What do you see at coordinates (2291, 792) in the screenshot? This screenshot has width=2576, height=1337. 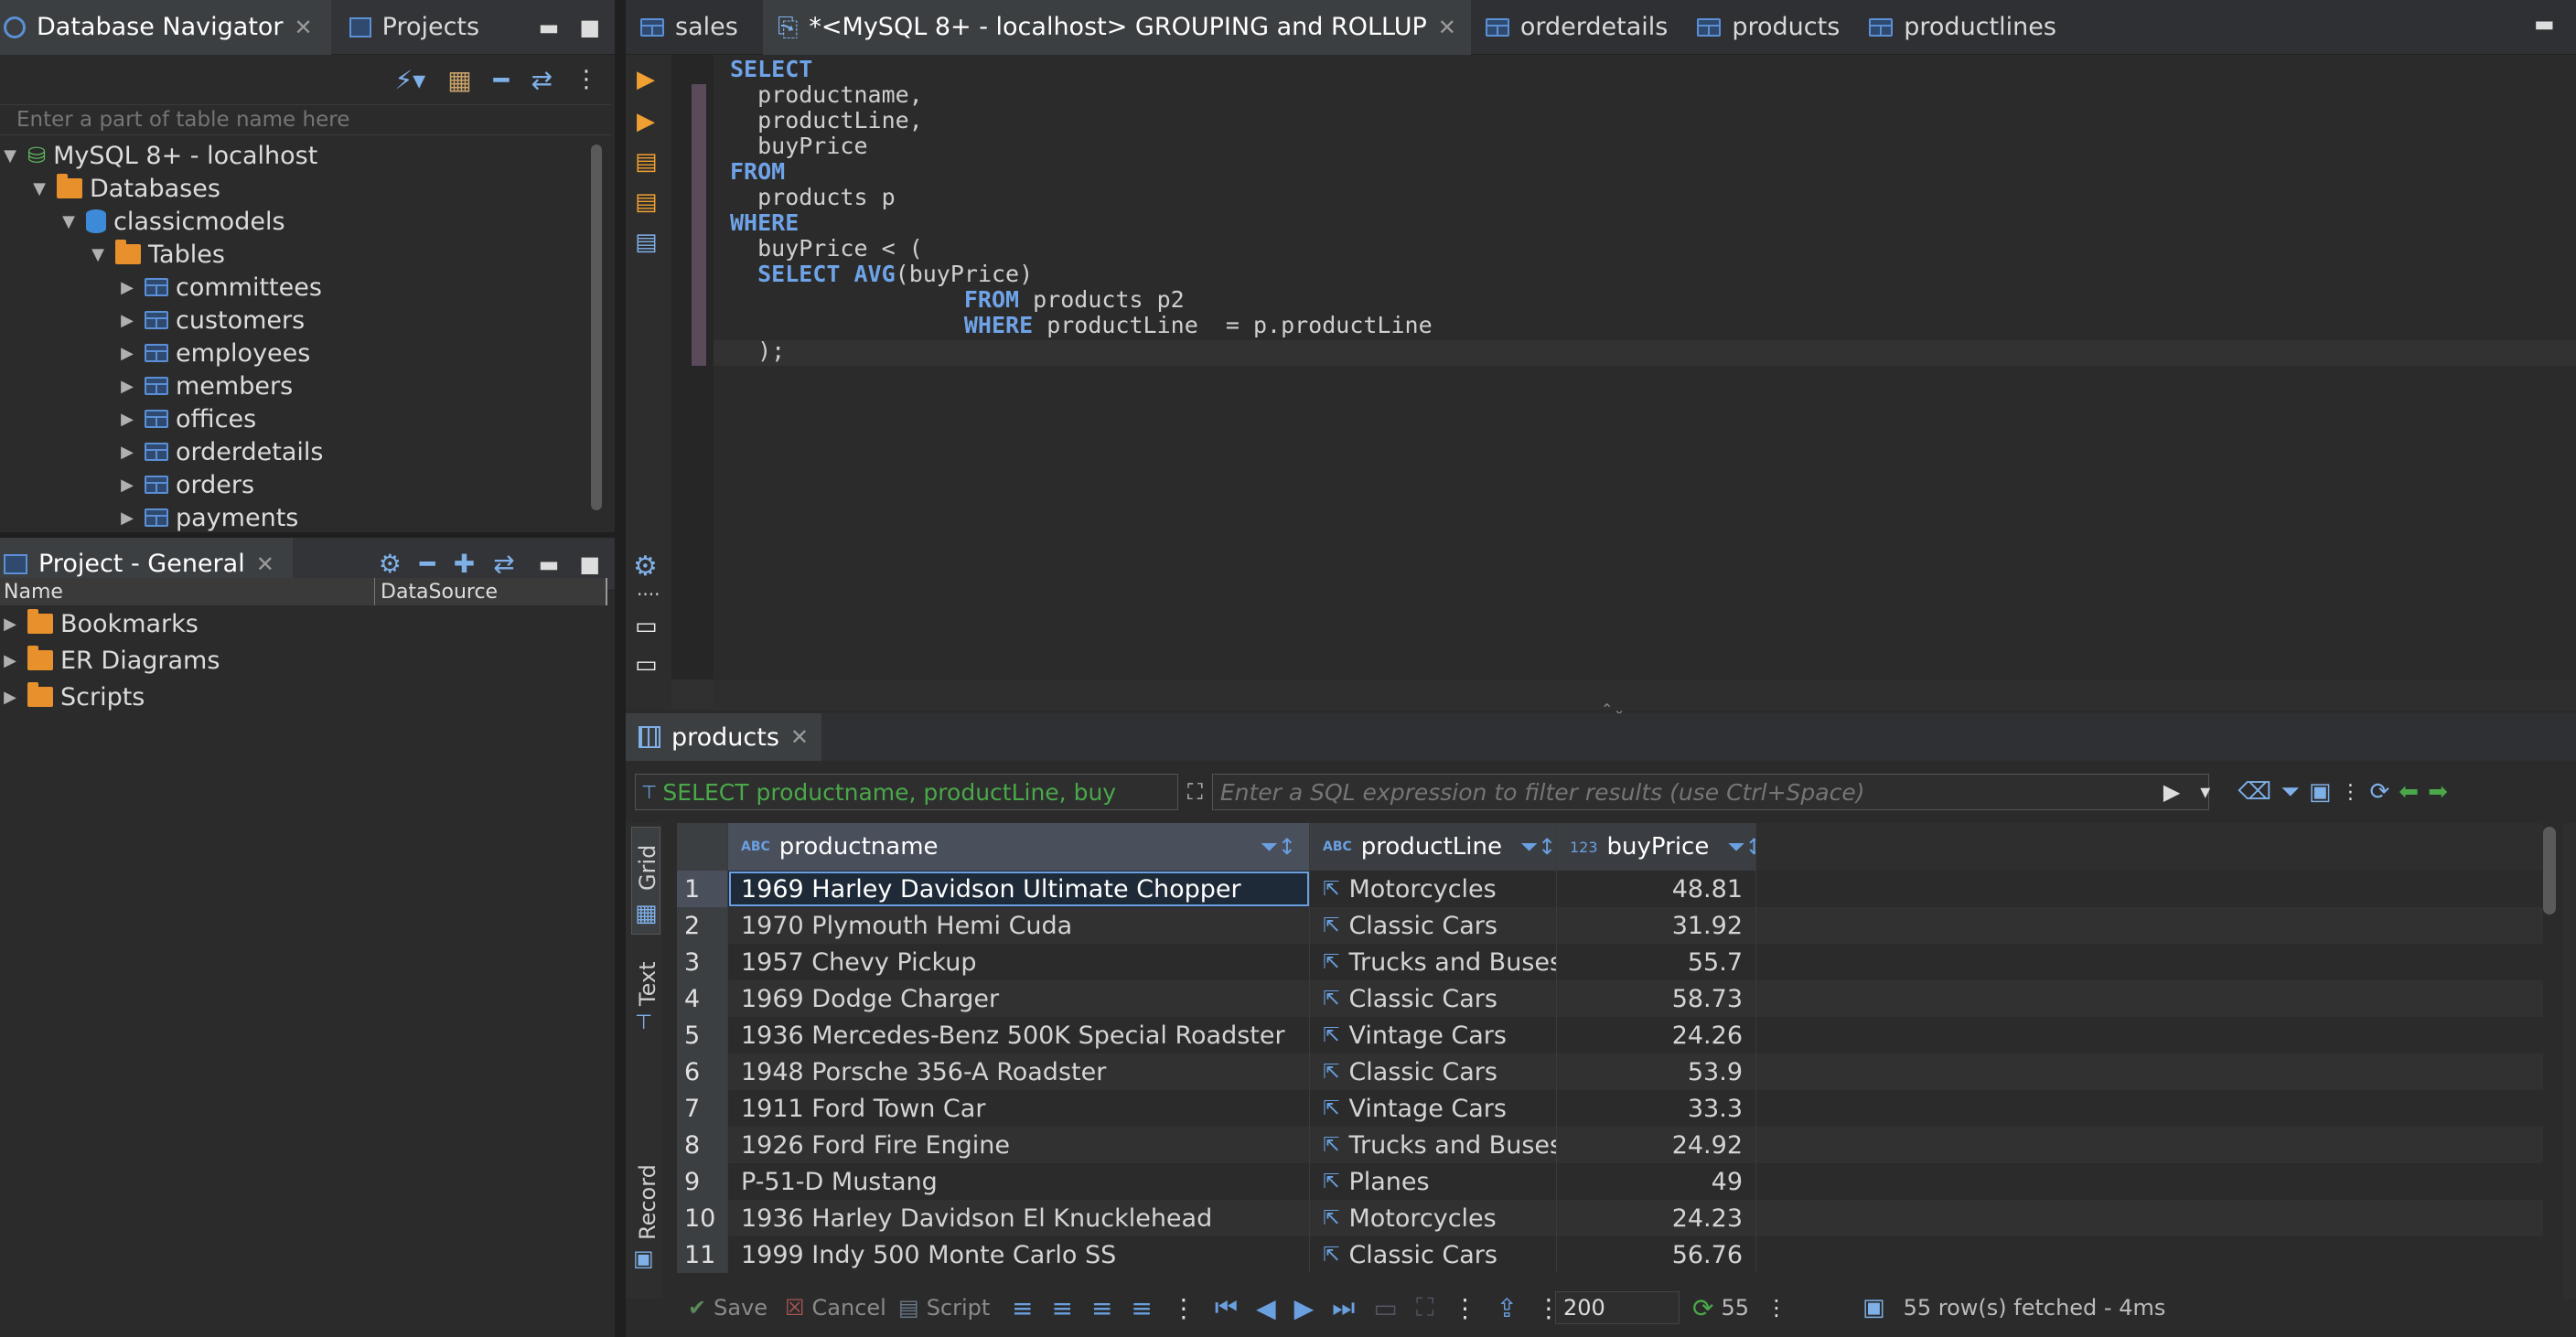 I see `filter-settings-icon: ⏷` at bounding box center [2291, 792].